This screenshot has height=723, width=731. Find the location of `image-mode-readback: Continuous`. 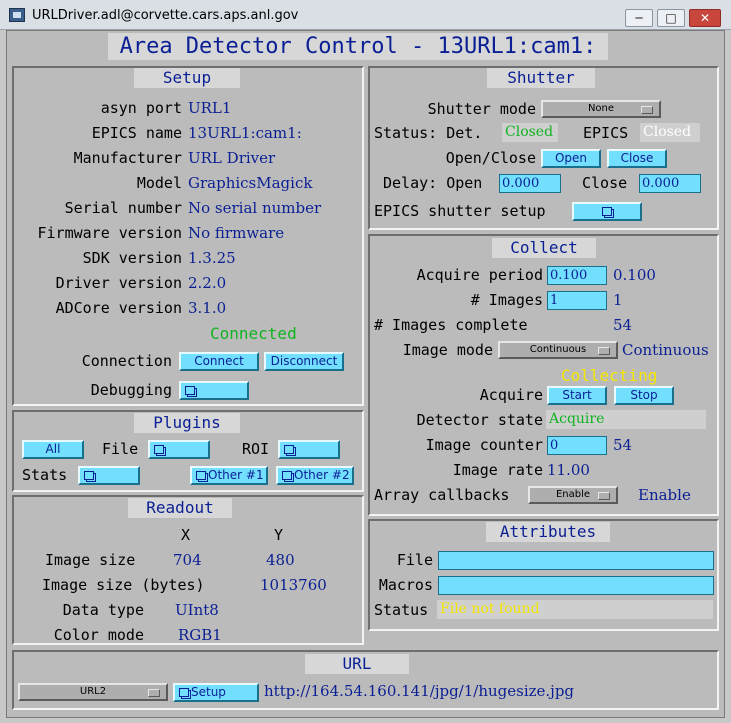

image-mode-readback: Continuous is located at coordinates (665, 350).